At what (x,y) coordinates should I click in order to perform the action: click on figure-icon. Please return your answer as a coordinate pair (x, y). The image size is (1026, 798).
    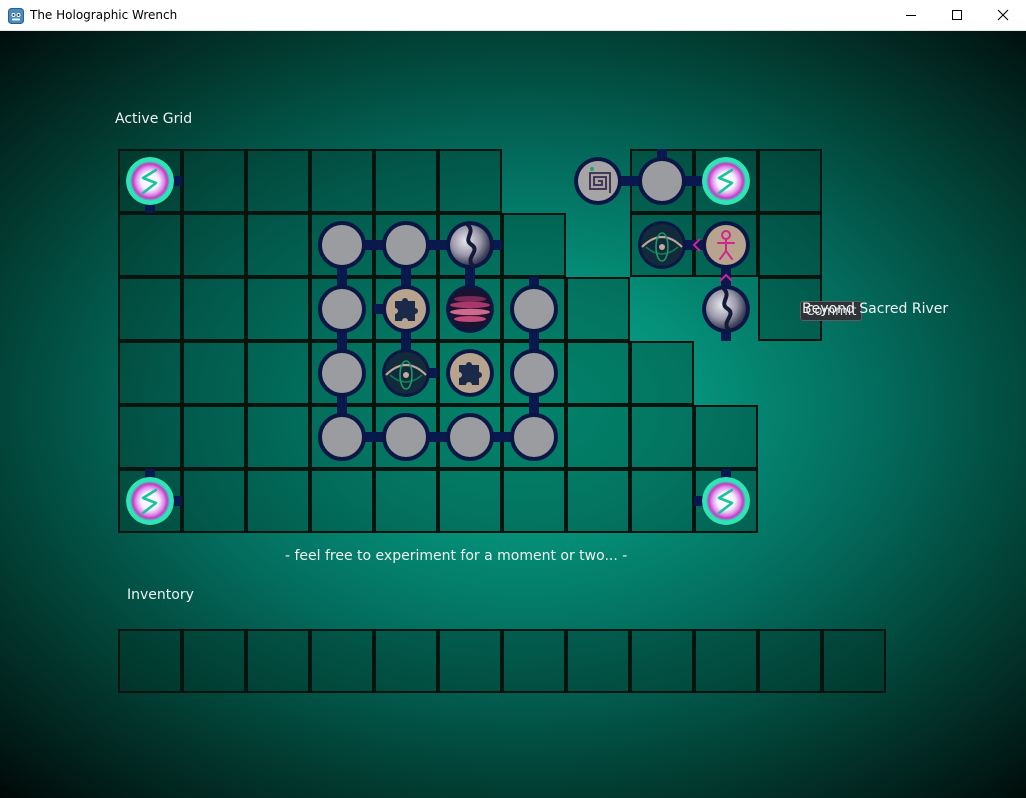
    Looking at the image, I should click on (726, 245).